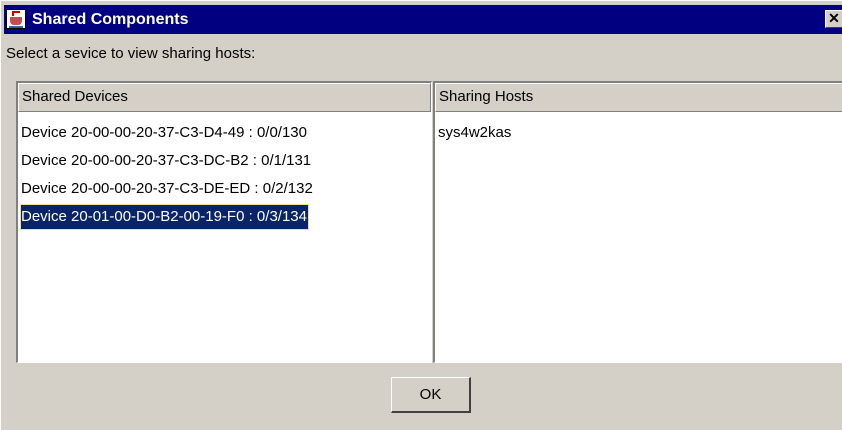 This screenshot has width=842, height=430. What do you see at coordinates (224, 97) in the screenshot?
I see `shared-devices-header: Shared Devices` at bounding box center [224, 97].